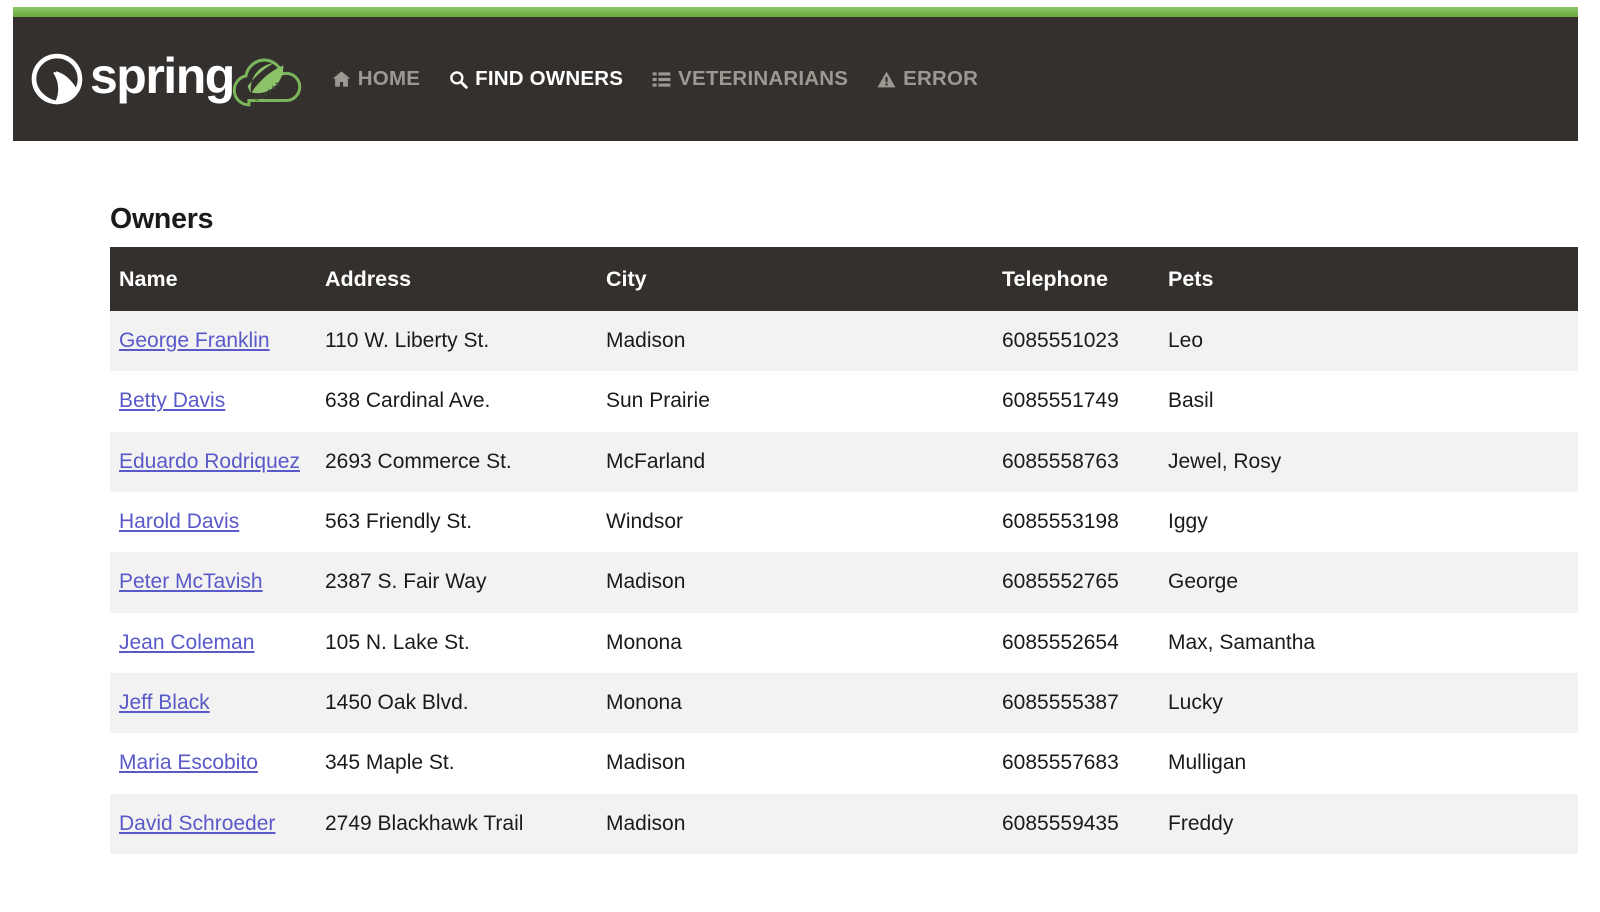 The width and height of the screenshot is (1600, 912). I want to click on column-header-address: Address, so click(465, 279).